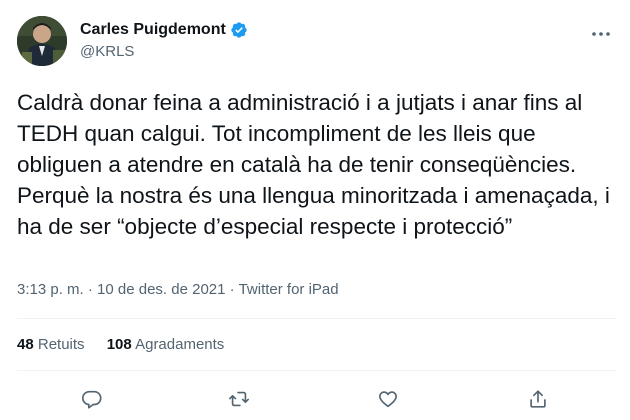 This screenshot has height=420, width=630. I want to click on tweet-stats: 48 Retuits 108 Agradaments, so click(129, 344).